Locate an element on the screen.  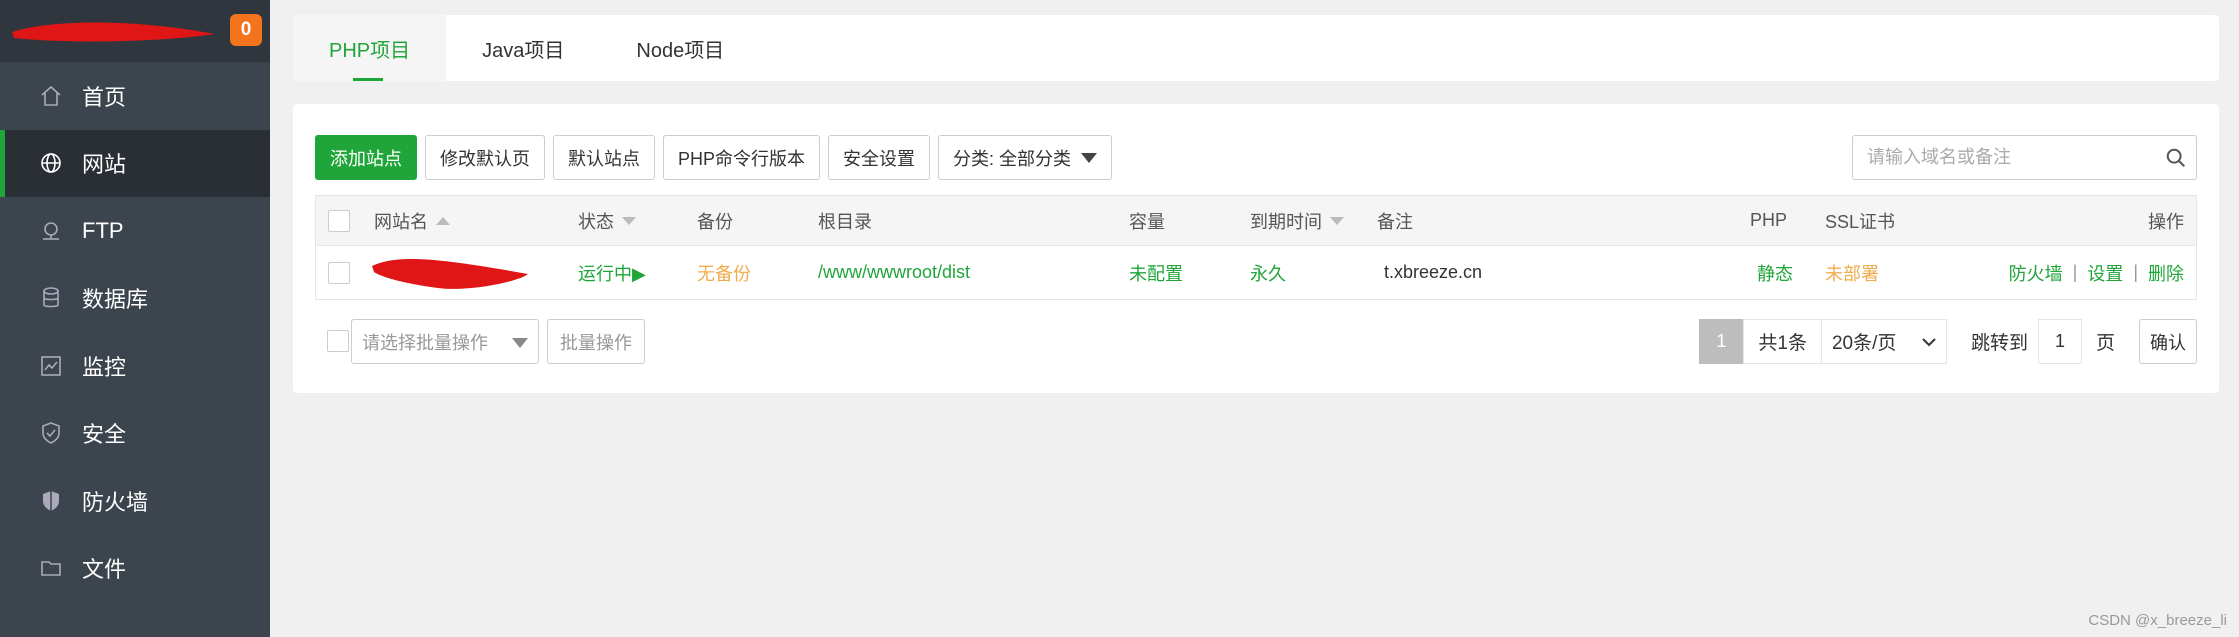
header-ssl: SSL证书 is located at coordinates (1860, 221).